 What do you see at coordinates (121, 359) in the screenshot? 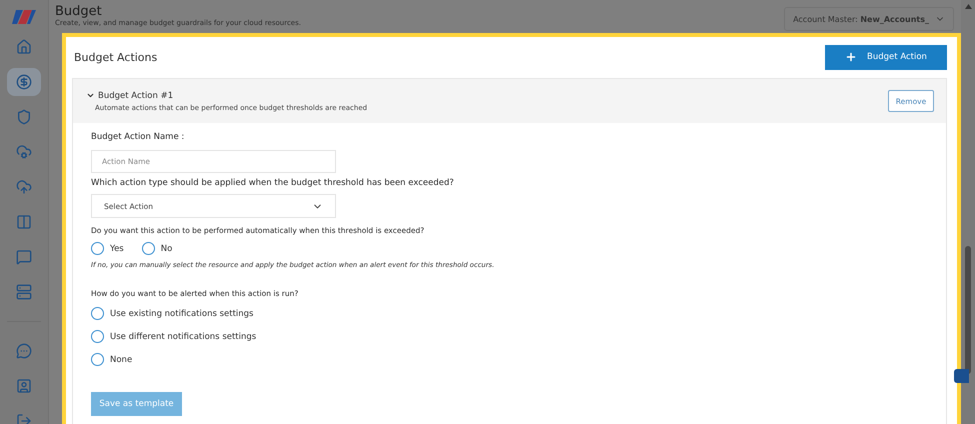
I see `radio-label: None` at bounding box center [121, 359].